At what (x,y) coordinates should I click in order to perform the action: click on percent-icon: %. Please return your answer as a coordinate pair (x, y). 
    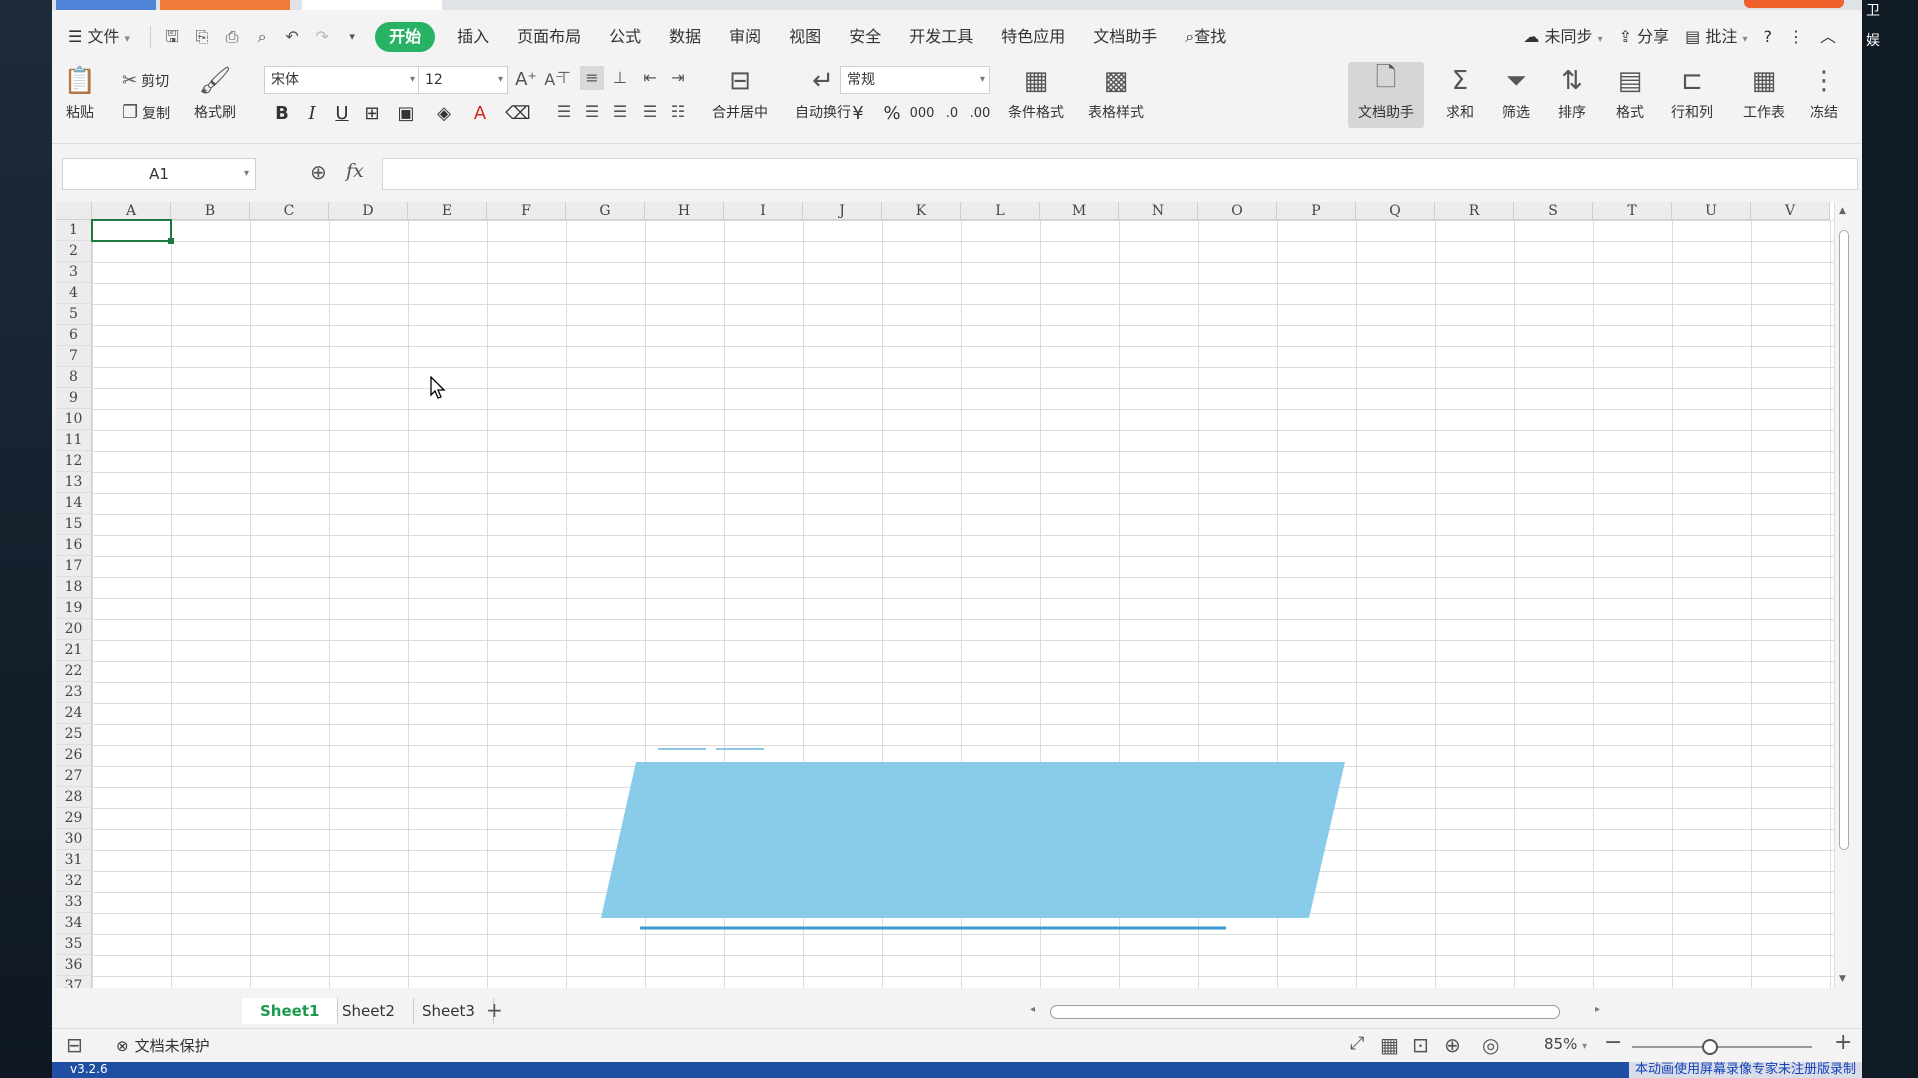
    Looking at the image, I should click on (892, 114).